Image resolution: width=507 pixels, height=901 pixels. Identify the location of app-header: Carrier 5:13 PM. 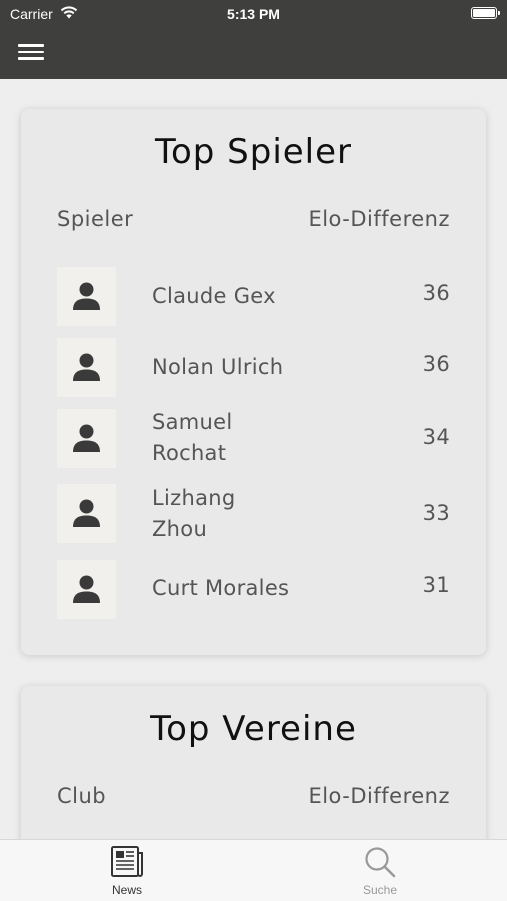
(253, 39).